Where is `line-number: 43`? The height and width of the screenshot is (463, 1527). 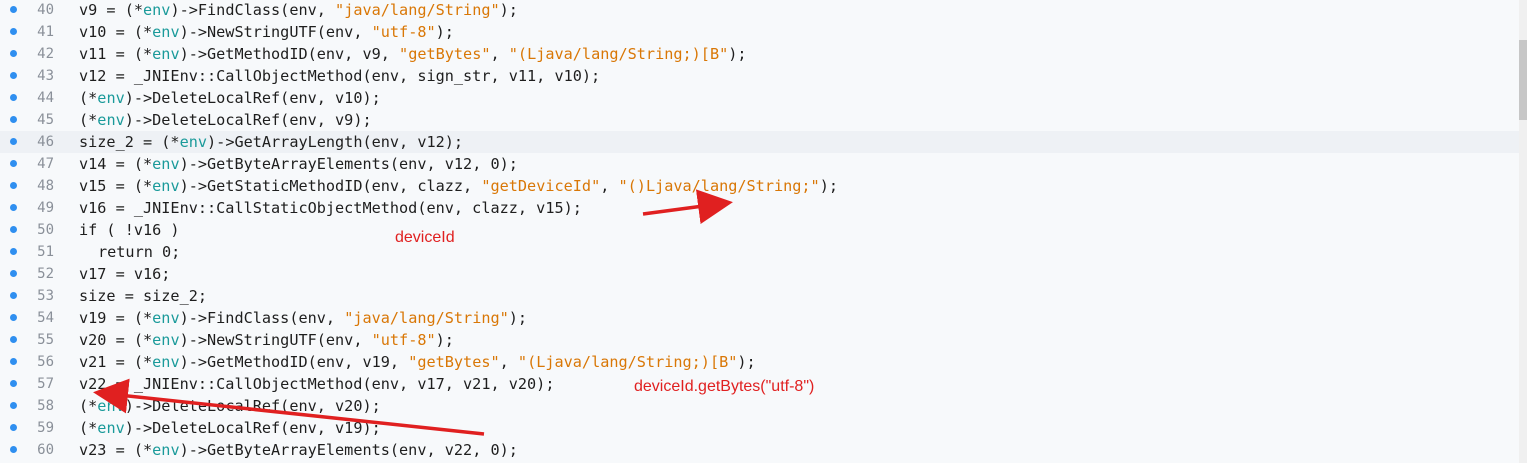 line-number: 43 is located at coordinates (45, 76).